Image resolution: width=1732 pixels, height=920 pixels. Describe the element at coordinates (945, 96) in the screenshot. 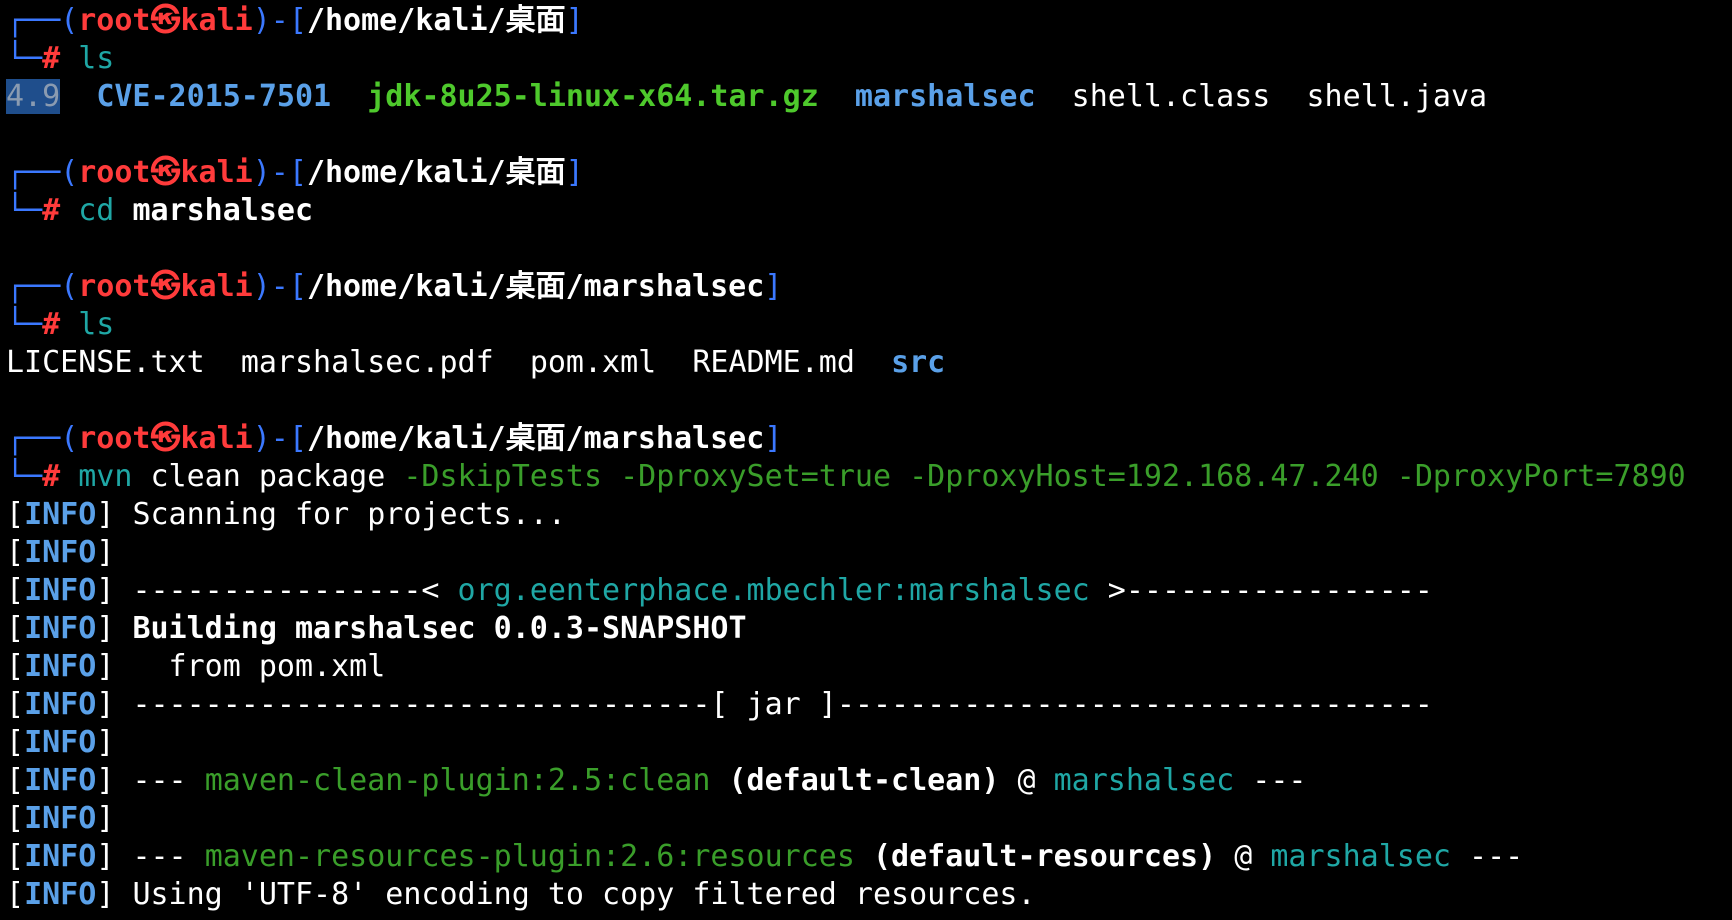

I see `ls-entry-dir: marshalsec` at that location.